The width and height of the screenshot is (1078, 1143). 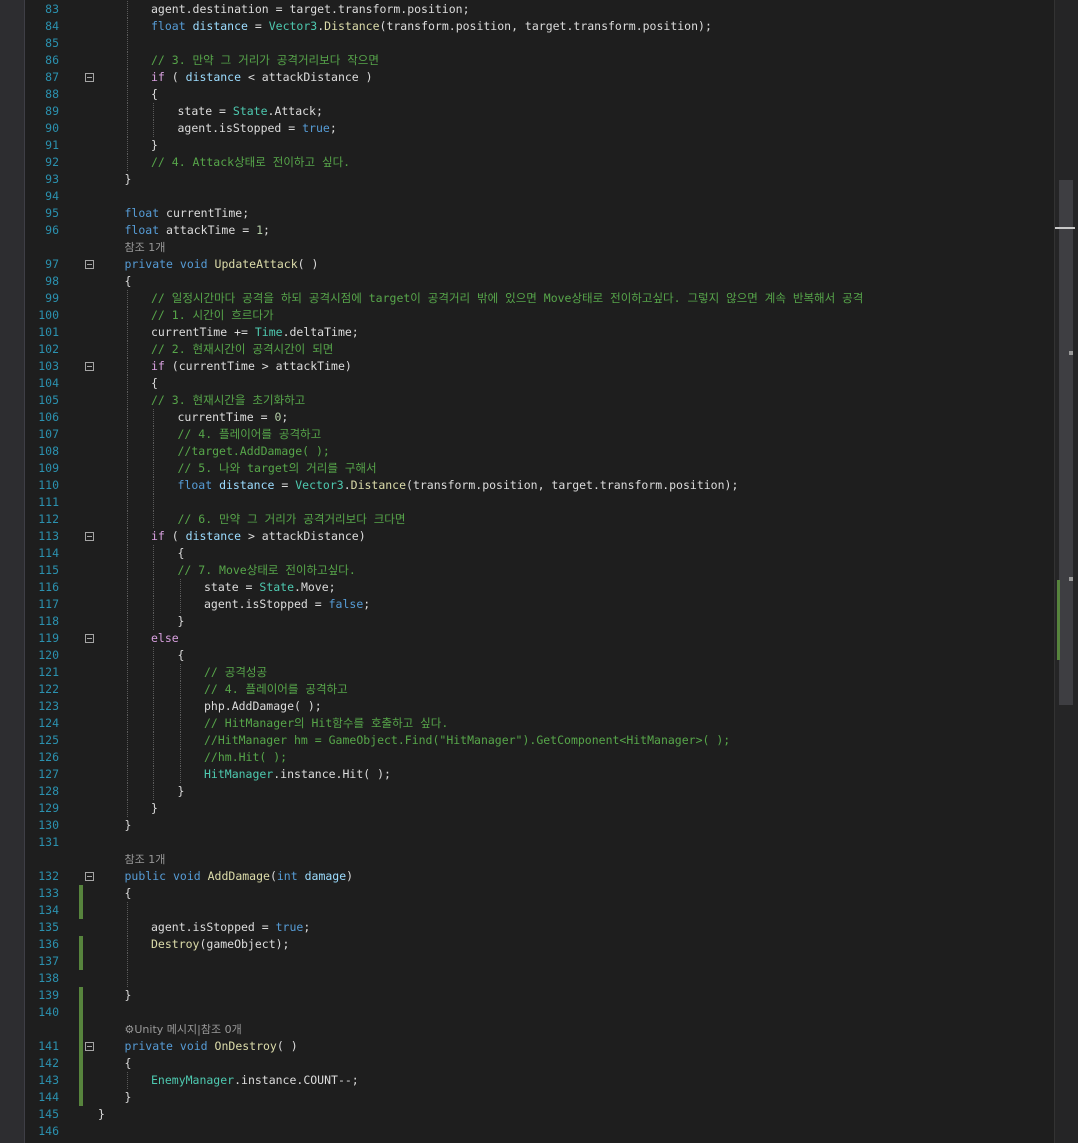 What do you see at coordinates (255, 332) in the screenshot?
I see `code-text: currentTime += Time.deltaTime;` at bounding box center [255, 332].